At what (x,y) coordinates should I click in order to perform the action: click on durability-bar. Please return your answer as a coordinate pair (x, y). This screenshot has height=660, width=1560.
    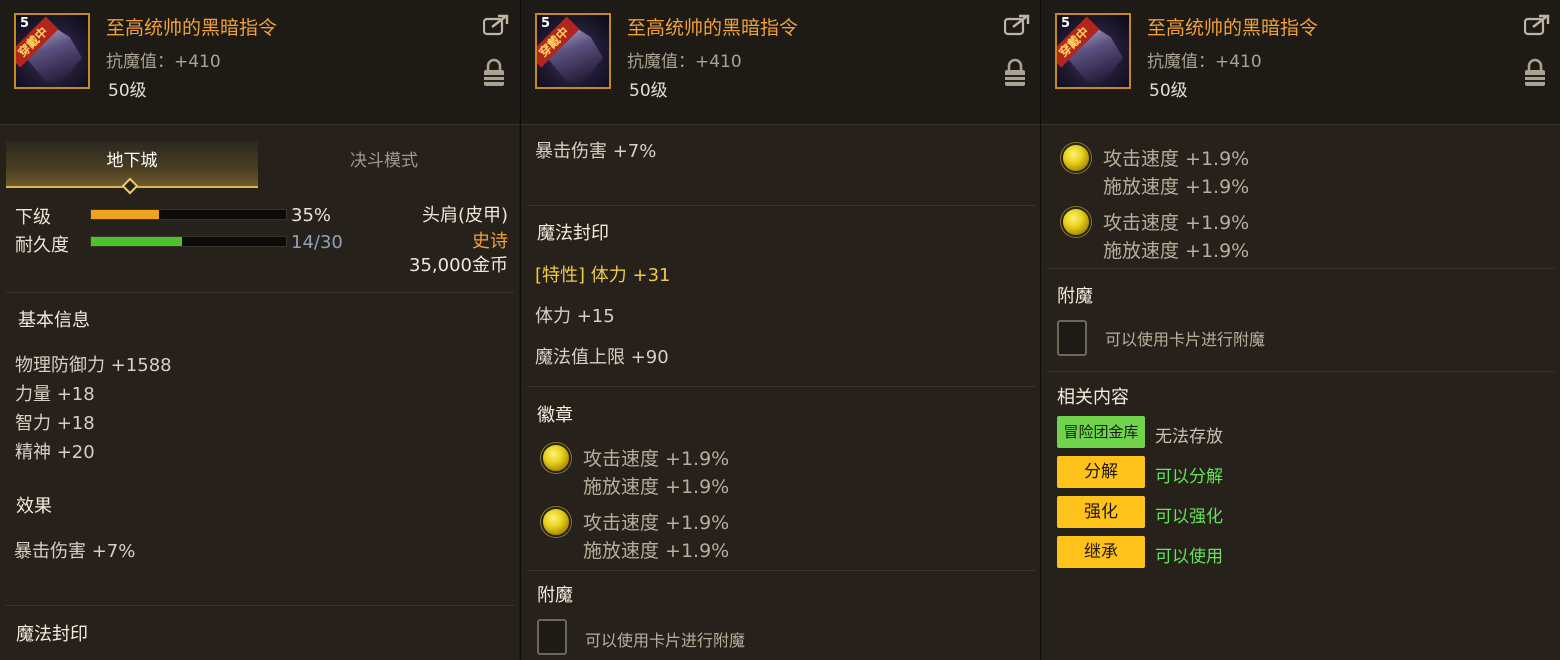
    Looking at the image, I should click on (188, 241).